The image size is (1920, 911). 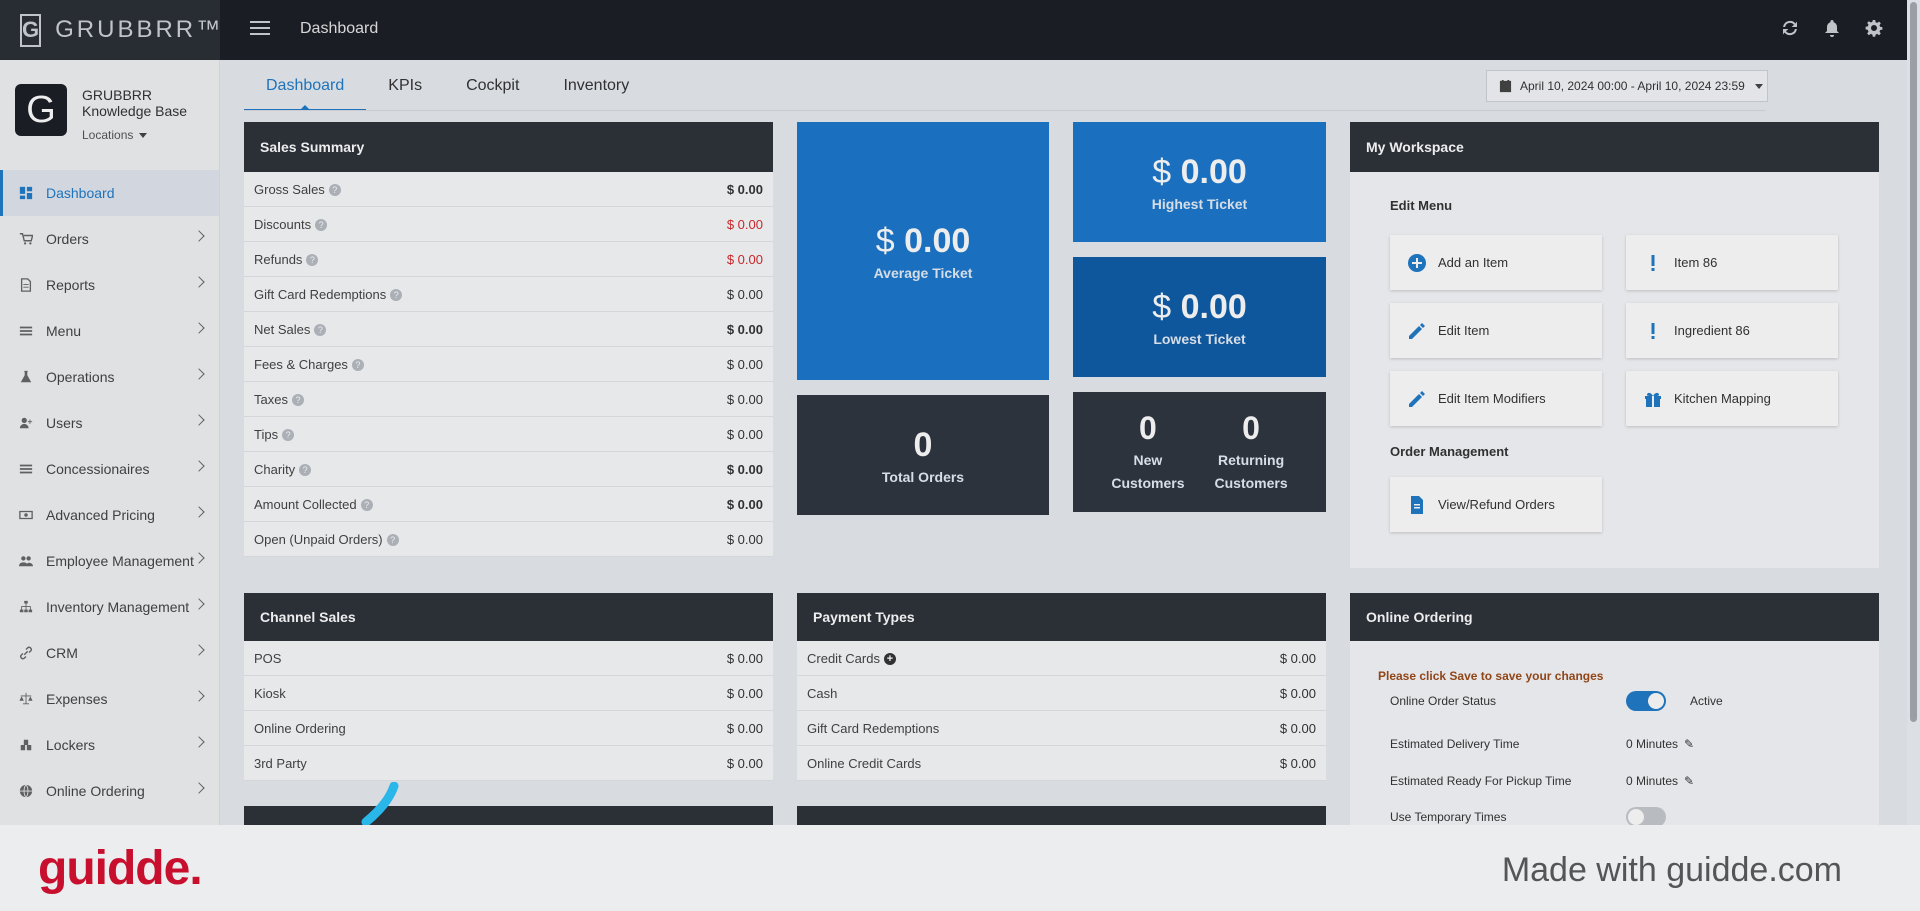 I want to click on row-label: Charity?, so click(x=283, y=469).